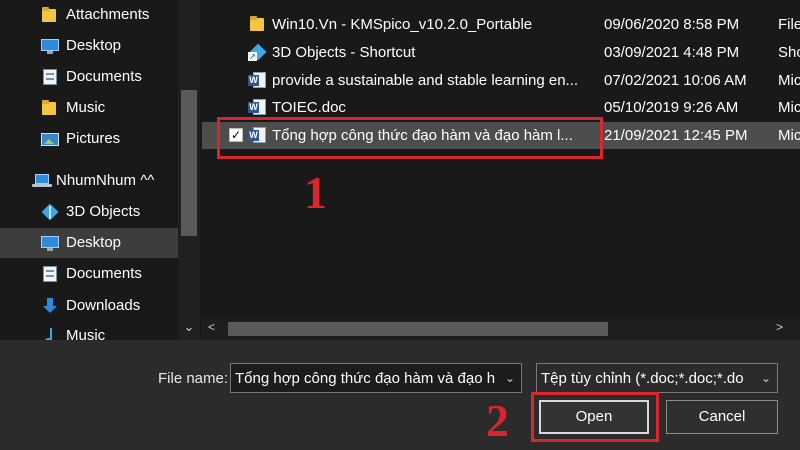 Image resolution: width=800 pixels, height=450 pixels. I want to click on nav-item-desktop: Desktop, so click(89, 46).